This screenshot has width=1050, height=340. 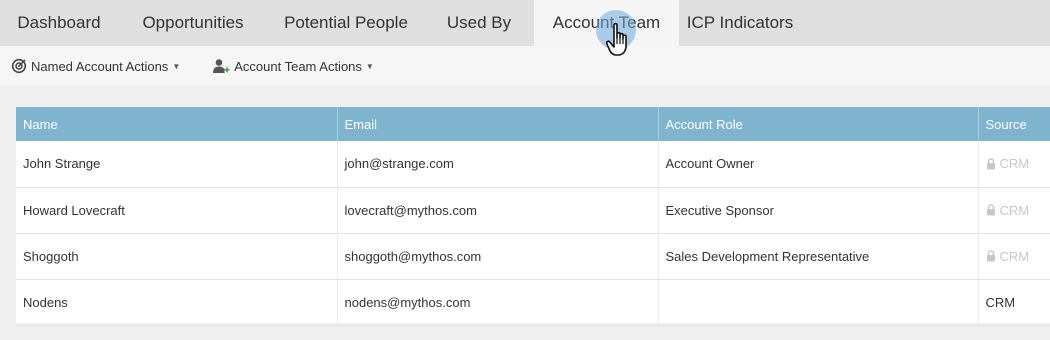 What do you see at coordinates (177, 164) in the screenshot?
I see `cell-name: John Strange` at bounding box center [177, 164].